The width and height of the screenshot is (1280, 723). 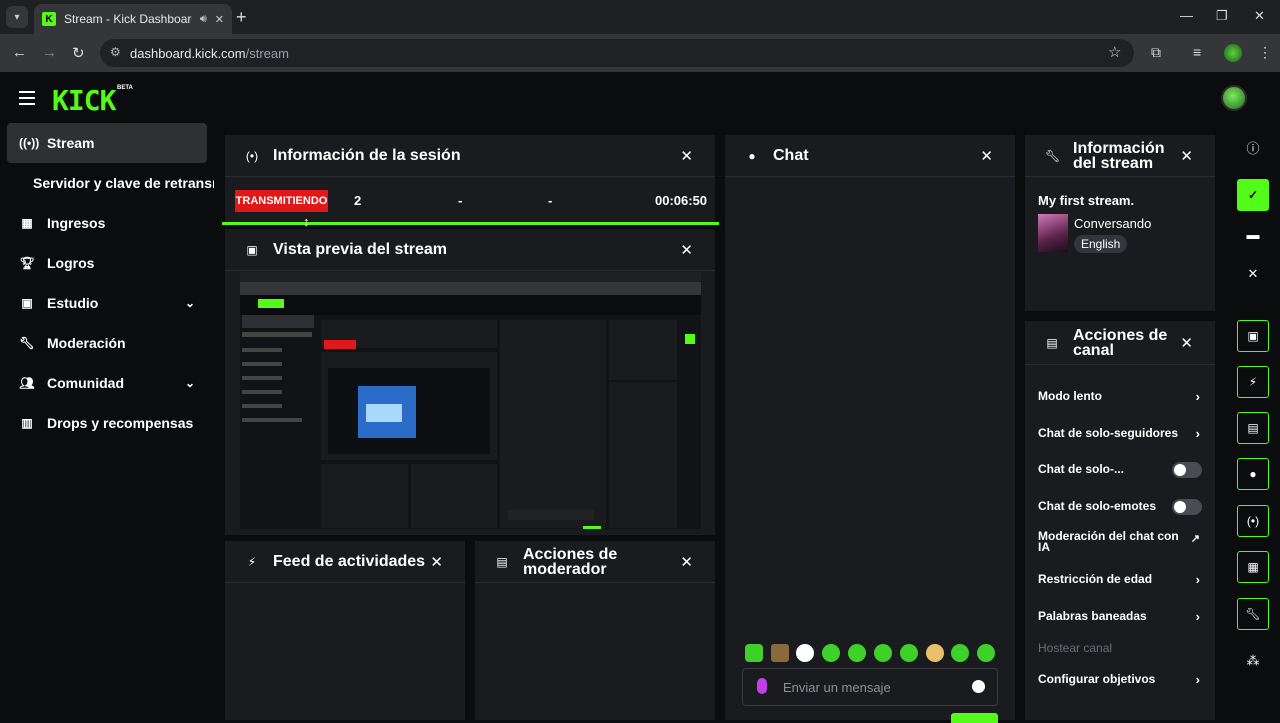 I want to click on action-label: Modo lento, so click(x=1070, y=396).